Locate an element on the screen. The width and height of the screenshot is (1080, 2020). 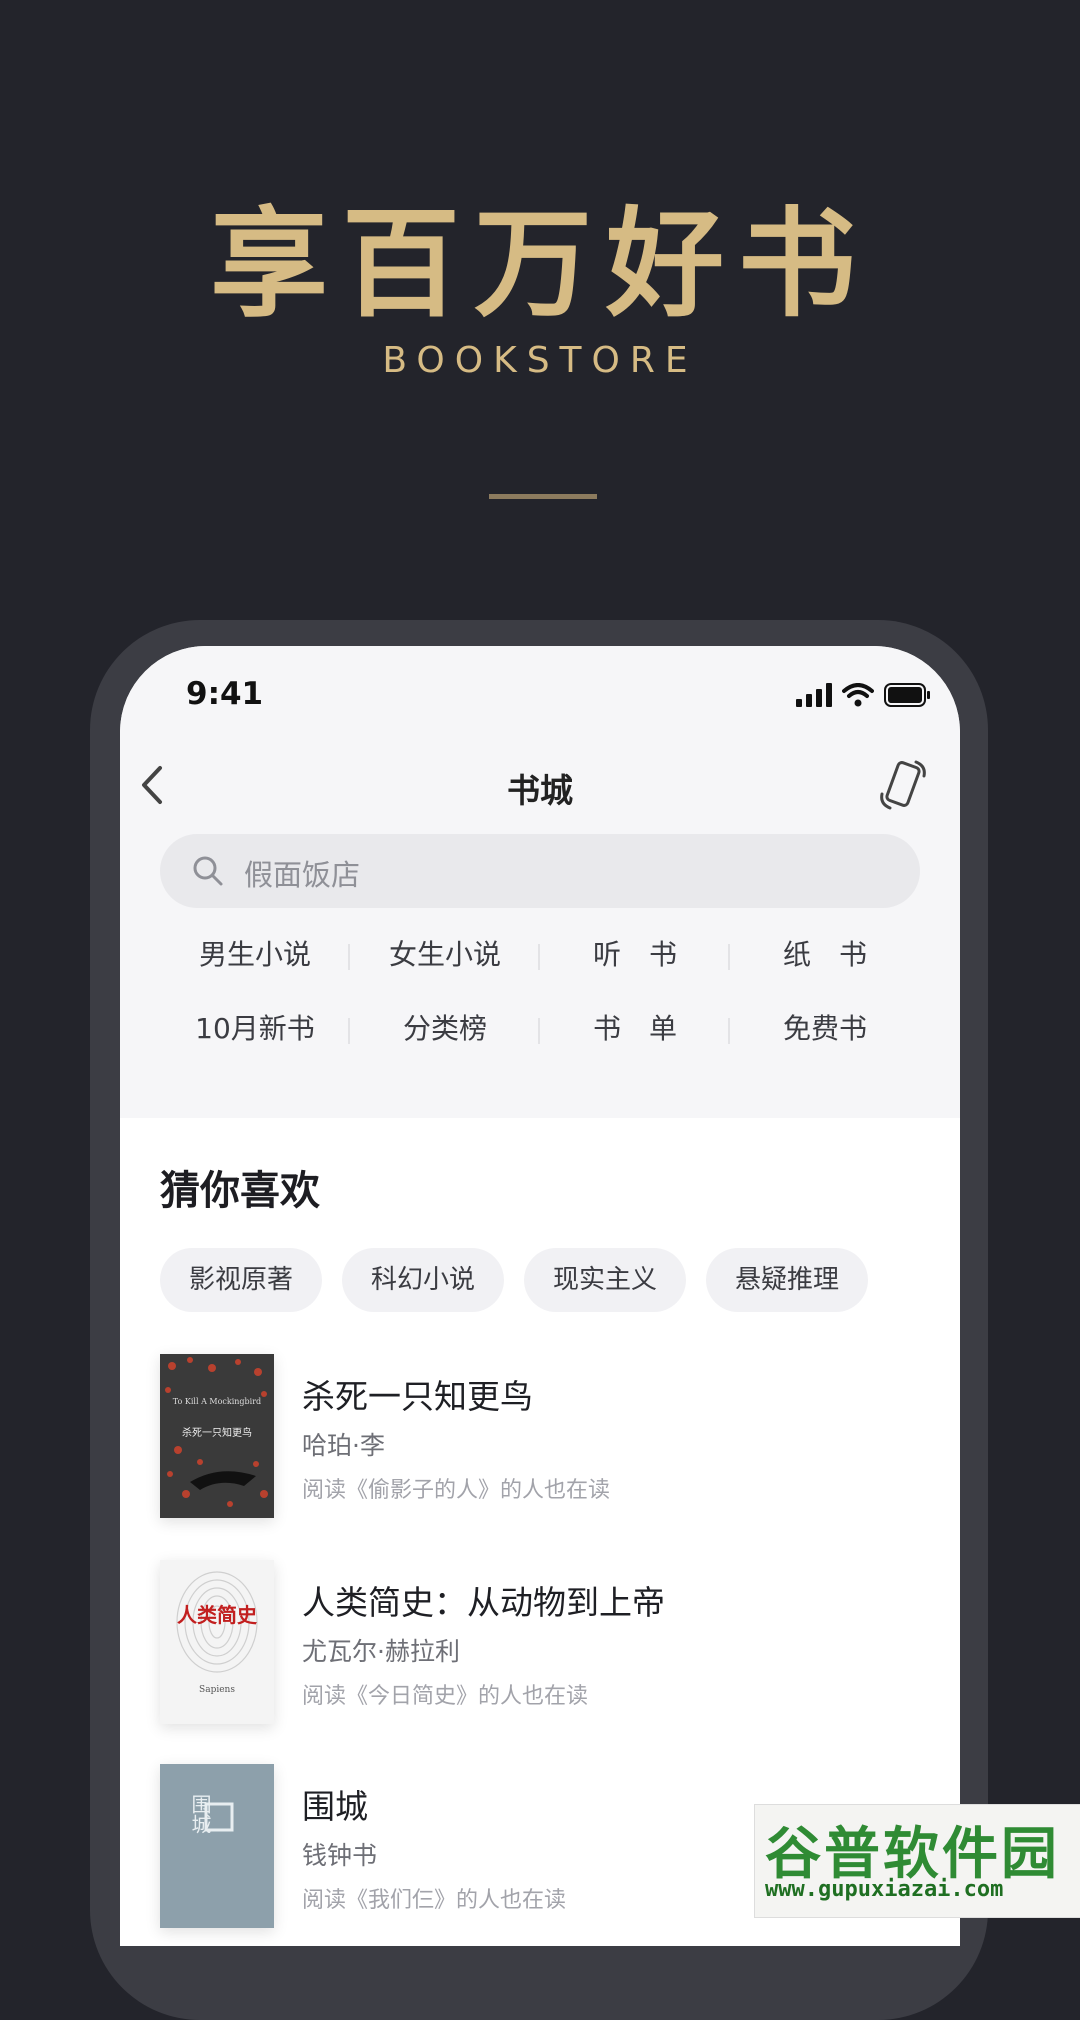
book-reason: 阅读《今日简史》的人也在读 is located at coordinates (445, 1696).